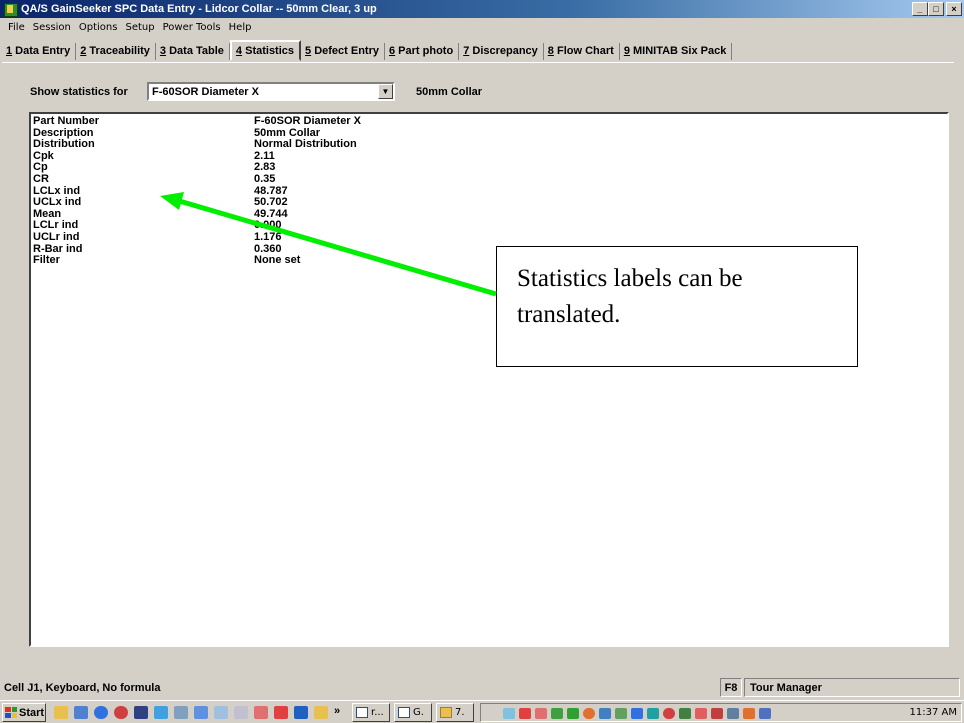  I want to click on desktop-icon, so click(81, 712).